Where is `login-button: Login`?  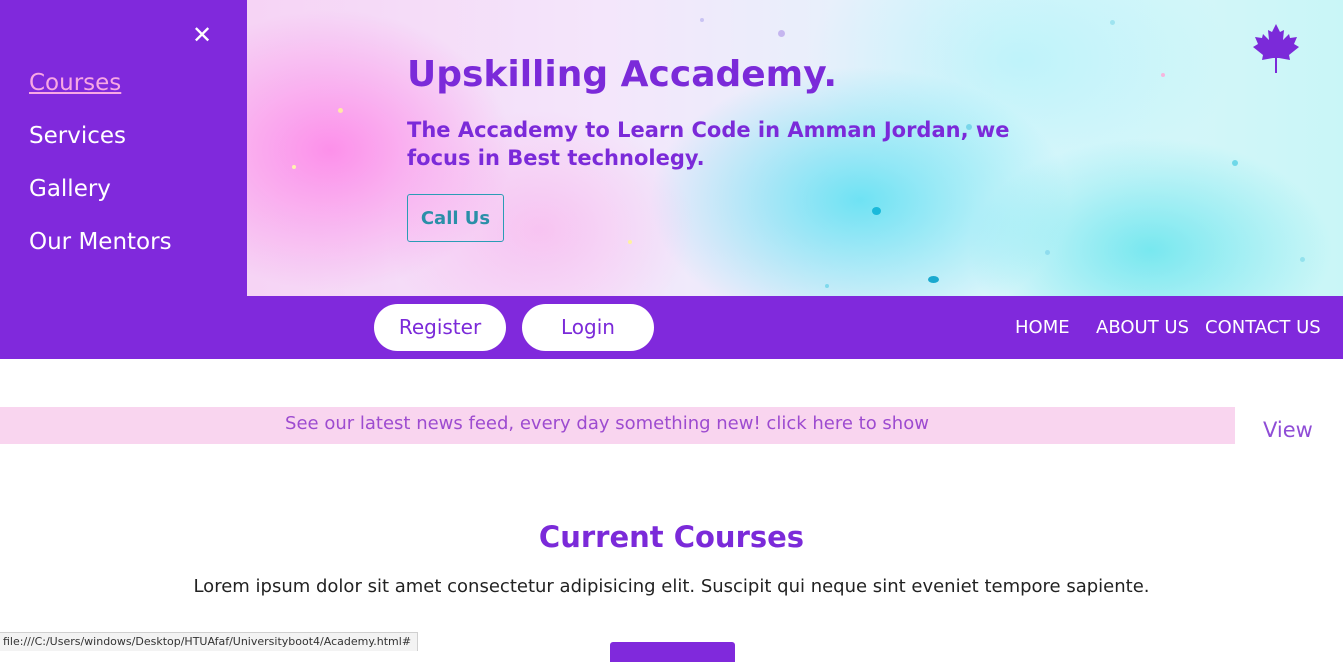
login-button: Login is located at coordinates (588, 327).